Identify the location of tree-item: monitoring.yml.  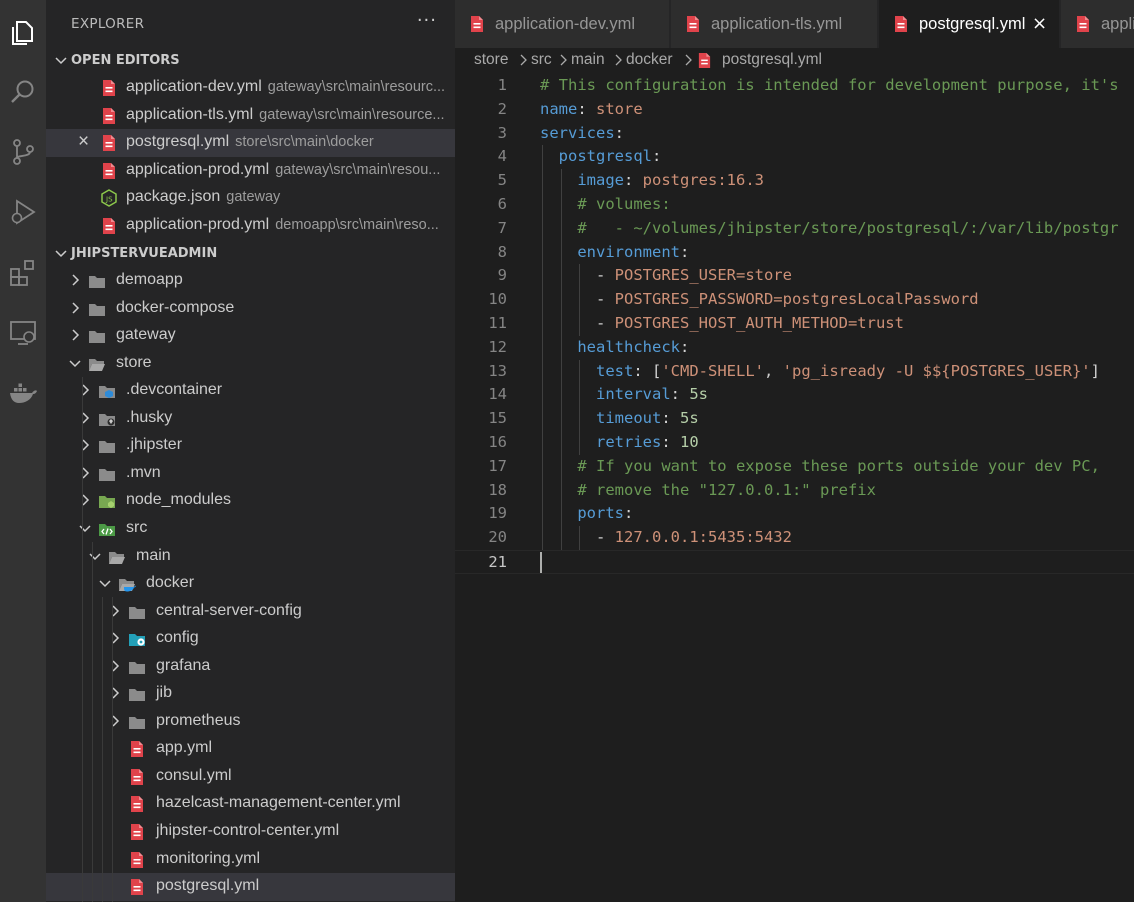
(250, 860).